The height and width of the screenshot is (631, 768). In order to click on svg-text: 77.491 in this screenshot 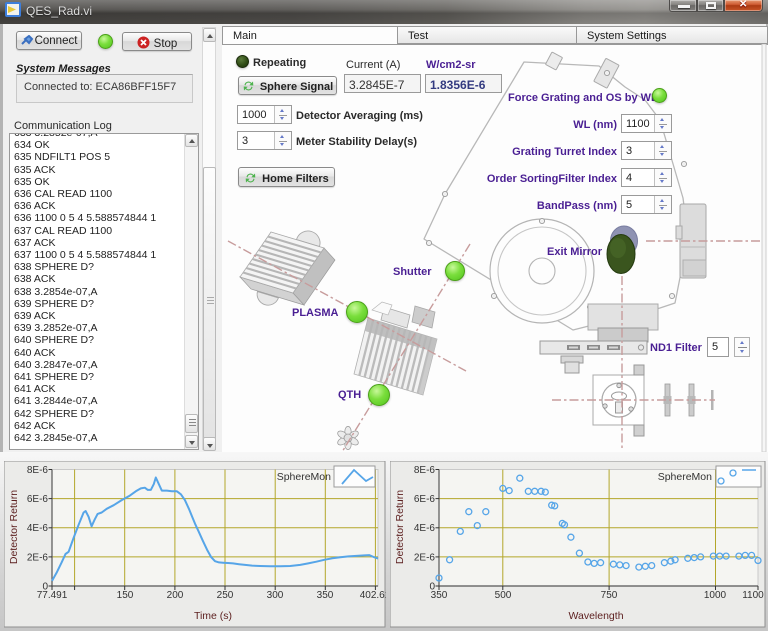, I will do `click(52, 595)`.